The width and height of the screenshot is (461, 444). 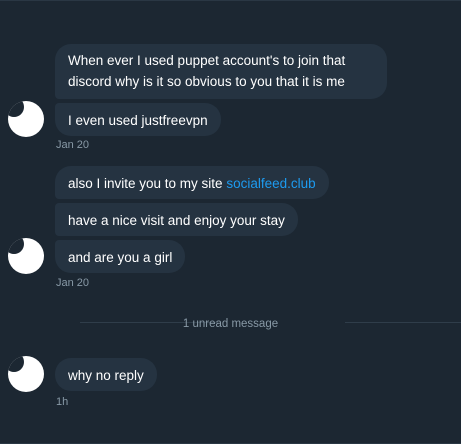 I want to click on message-text: and are you a girl, so click(x=120, y=257).